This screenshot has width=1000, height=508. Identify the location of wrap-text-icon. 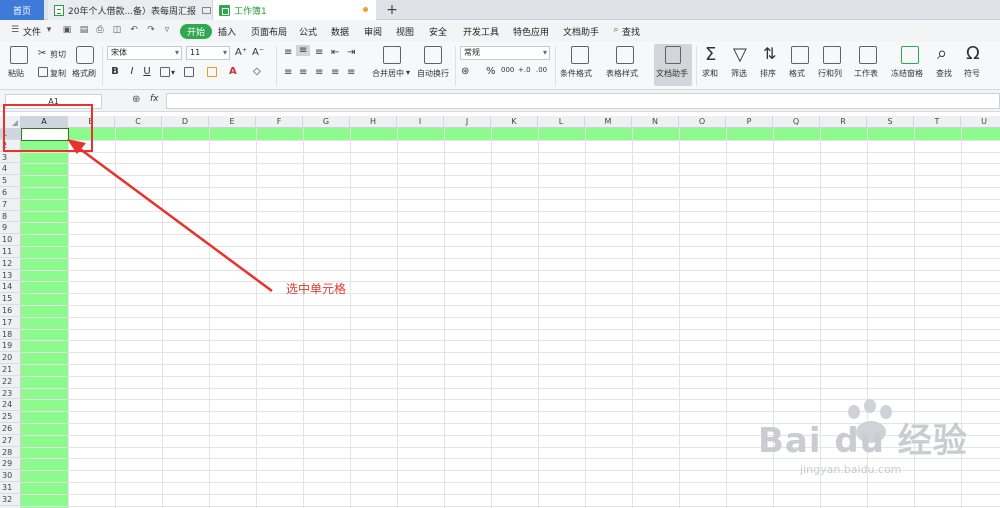
(433, 55).